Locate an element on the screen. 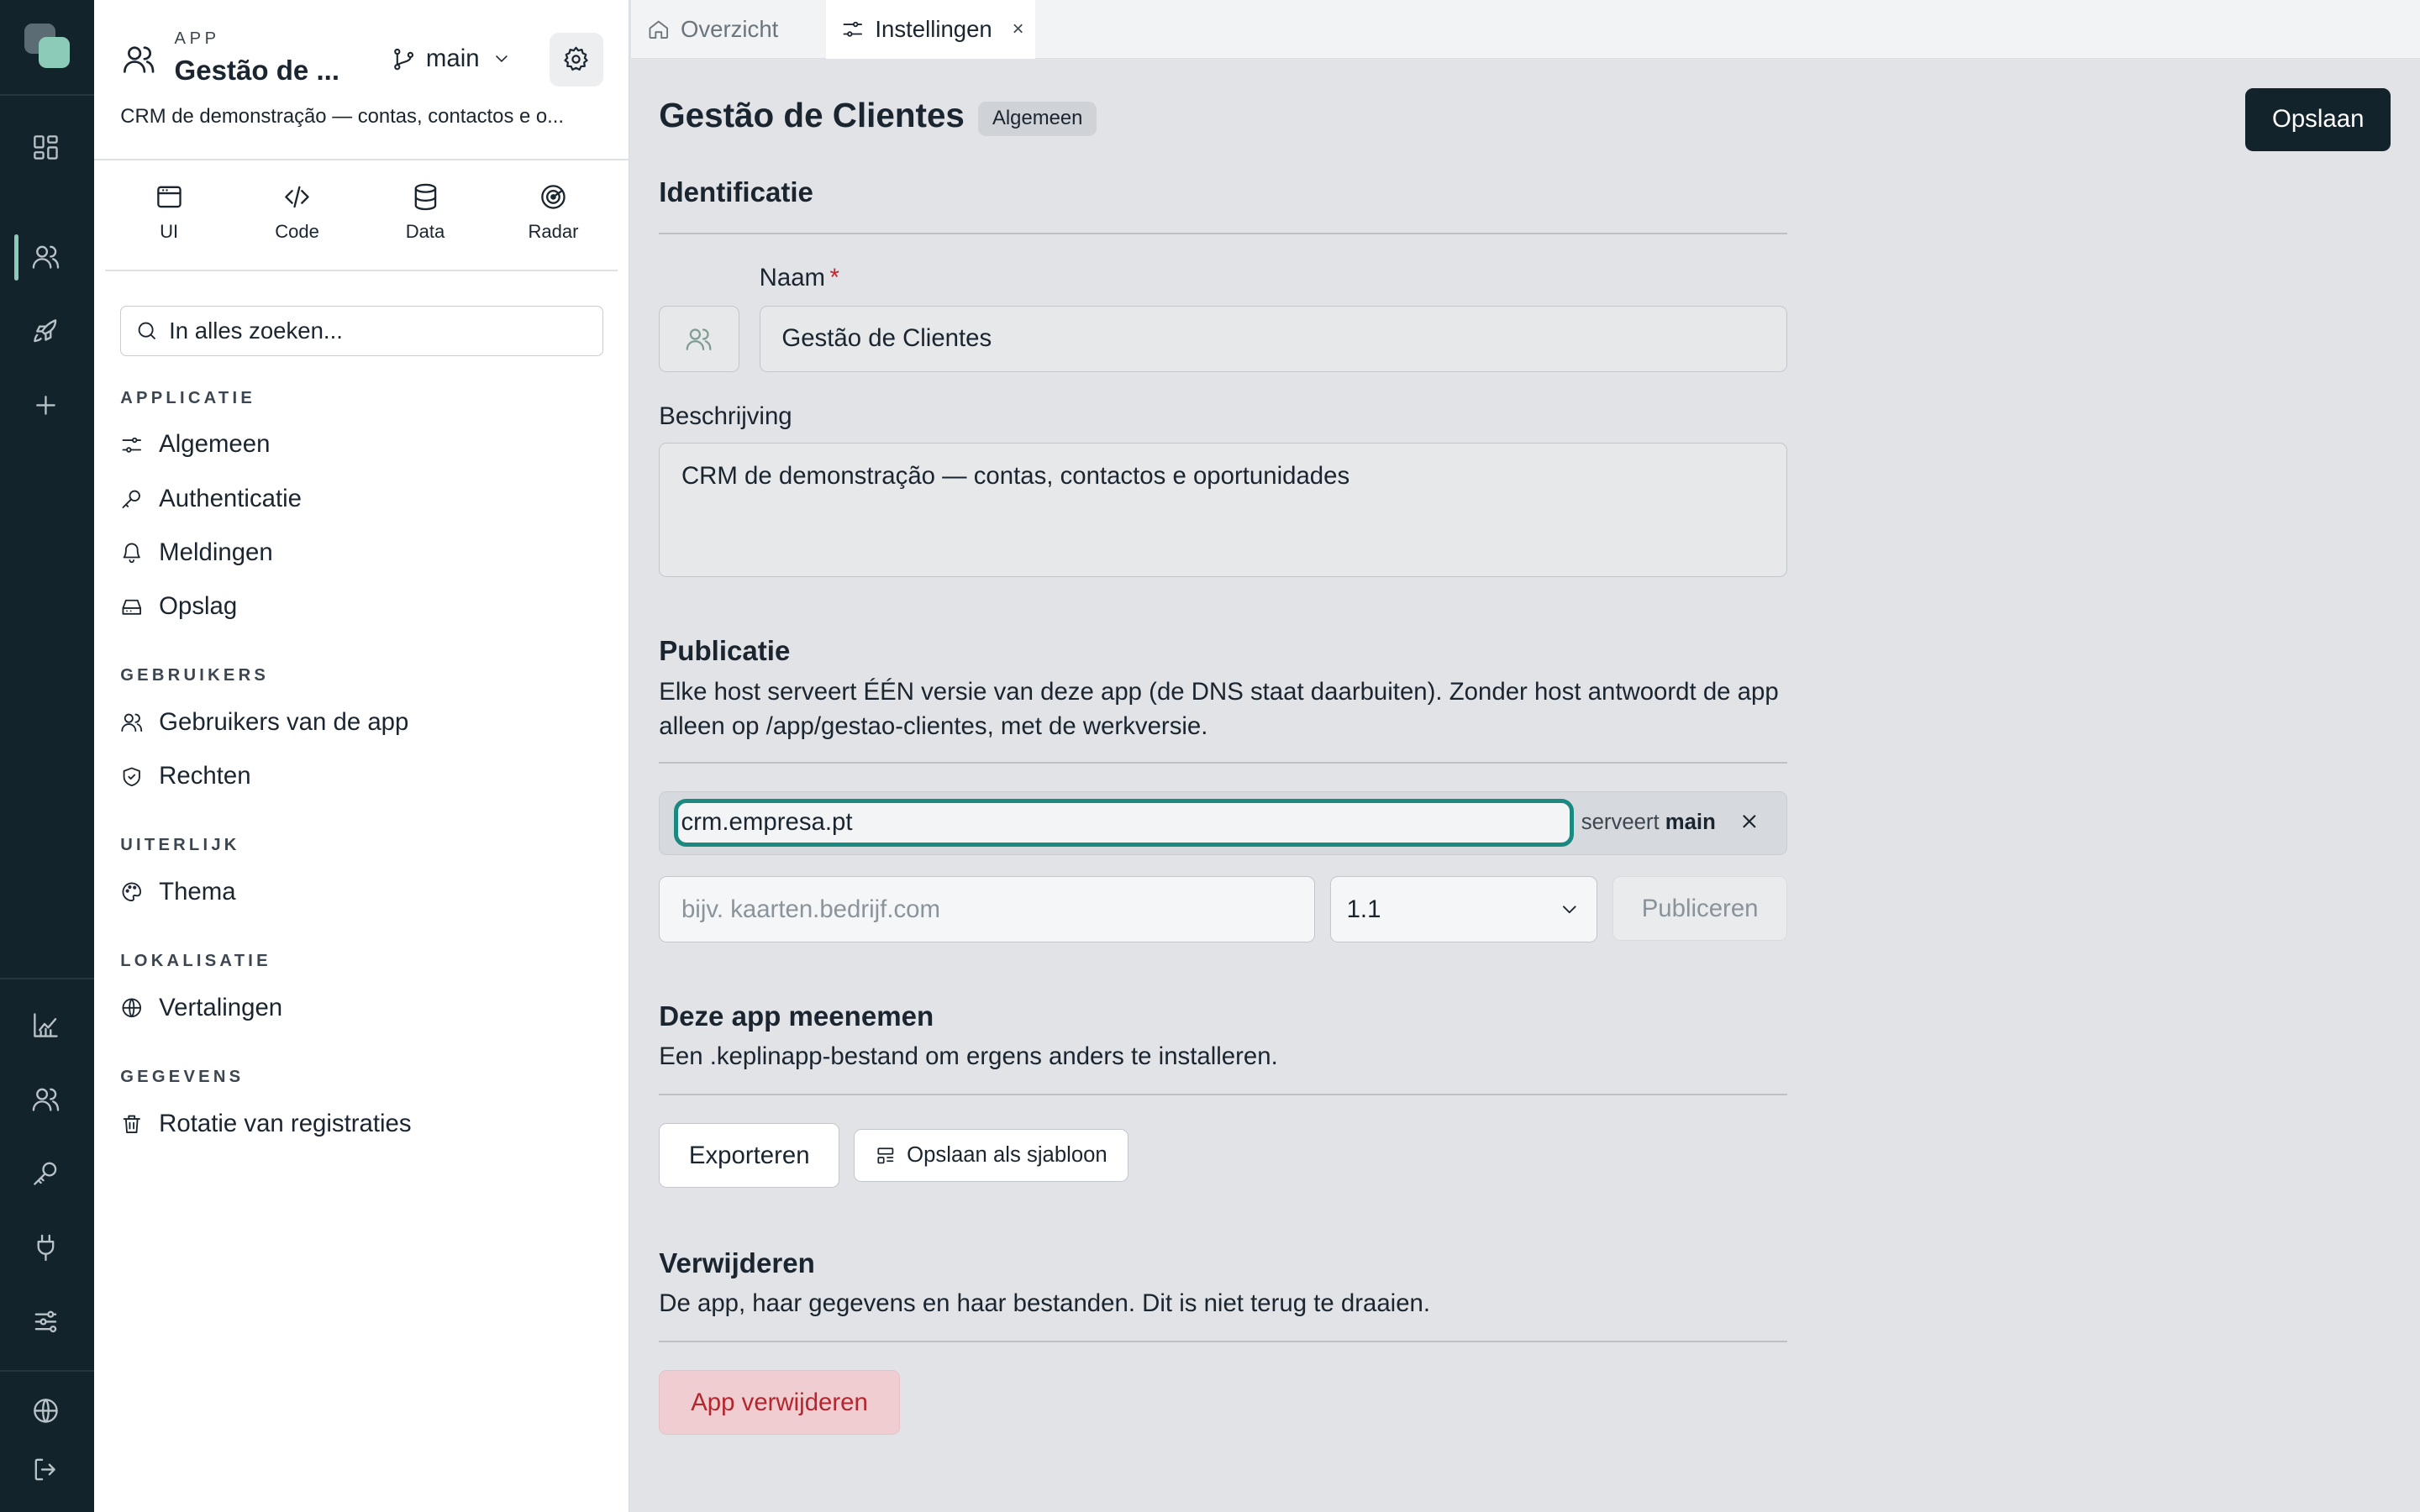  host-input is located at coordinates (1123, 822).